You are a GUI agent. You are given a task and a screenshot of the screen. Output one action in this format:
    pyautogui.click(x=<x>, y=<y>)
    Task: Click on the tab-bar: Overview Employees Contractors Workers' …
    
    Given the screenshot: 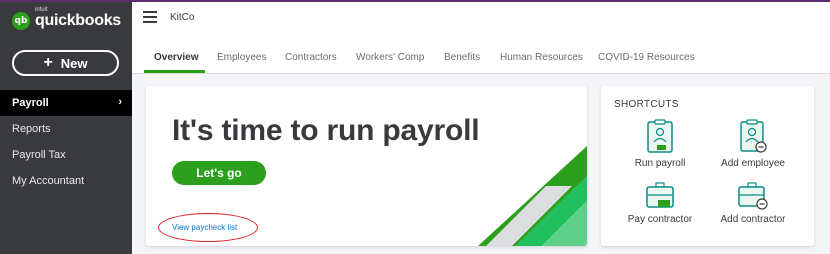 What is the action you would take?
    pyautogui.click(x=481, y=54)
    